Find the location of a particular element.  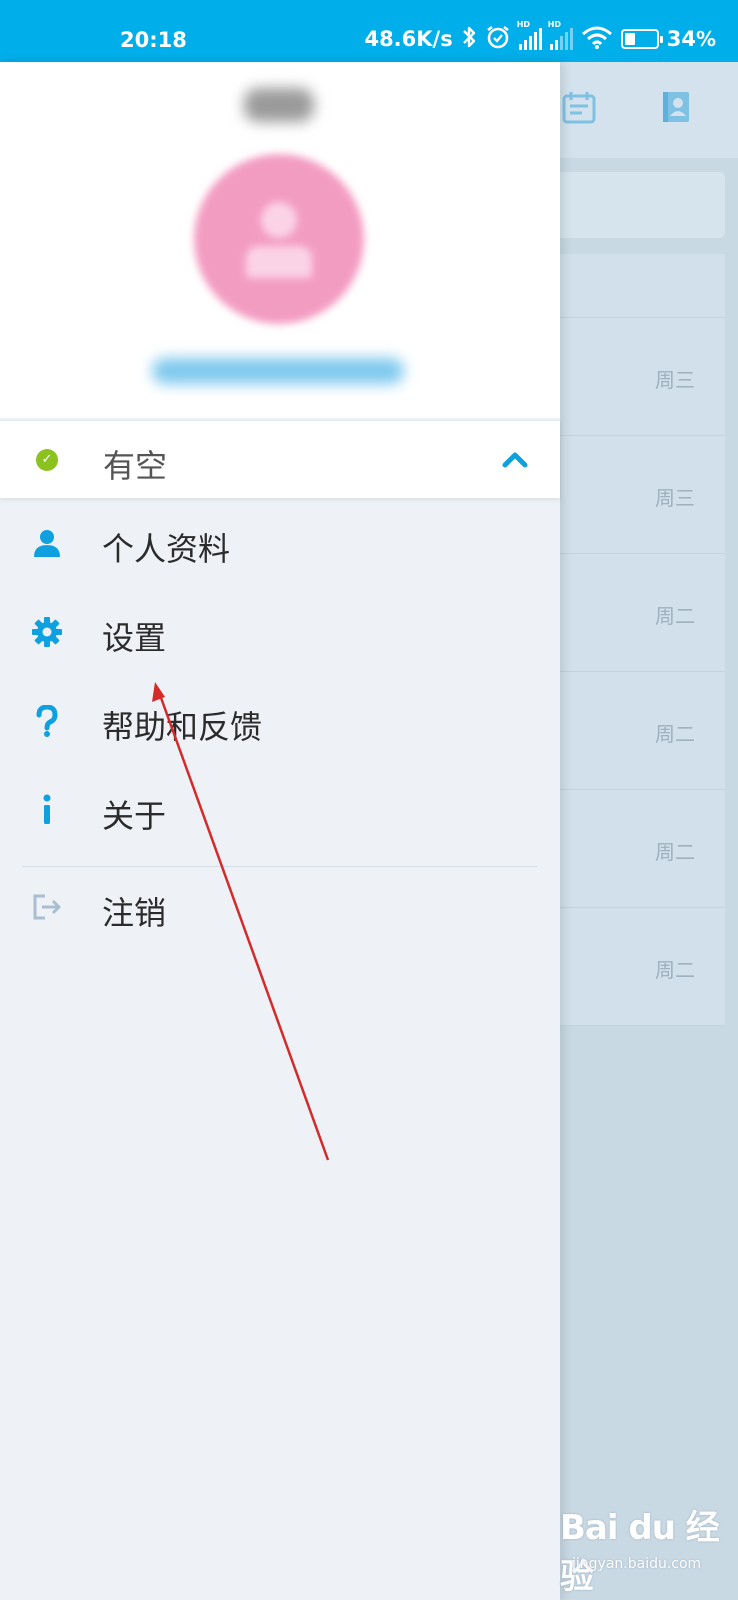

avatar is located at coordinates (279, 239).